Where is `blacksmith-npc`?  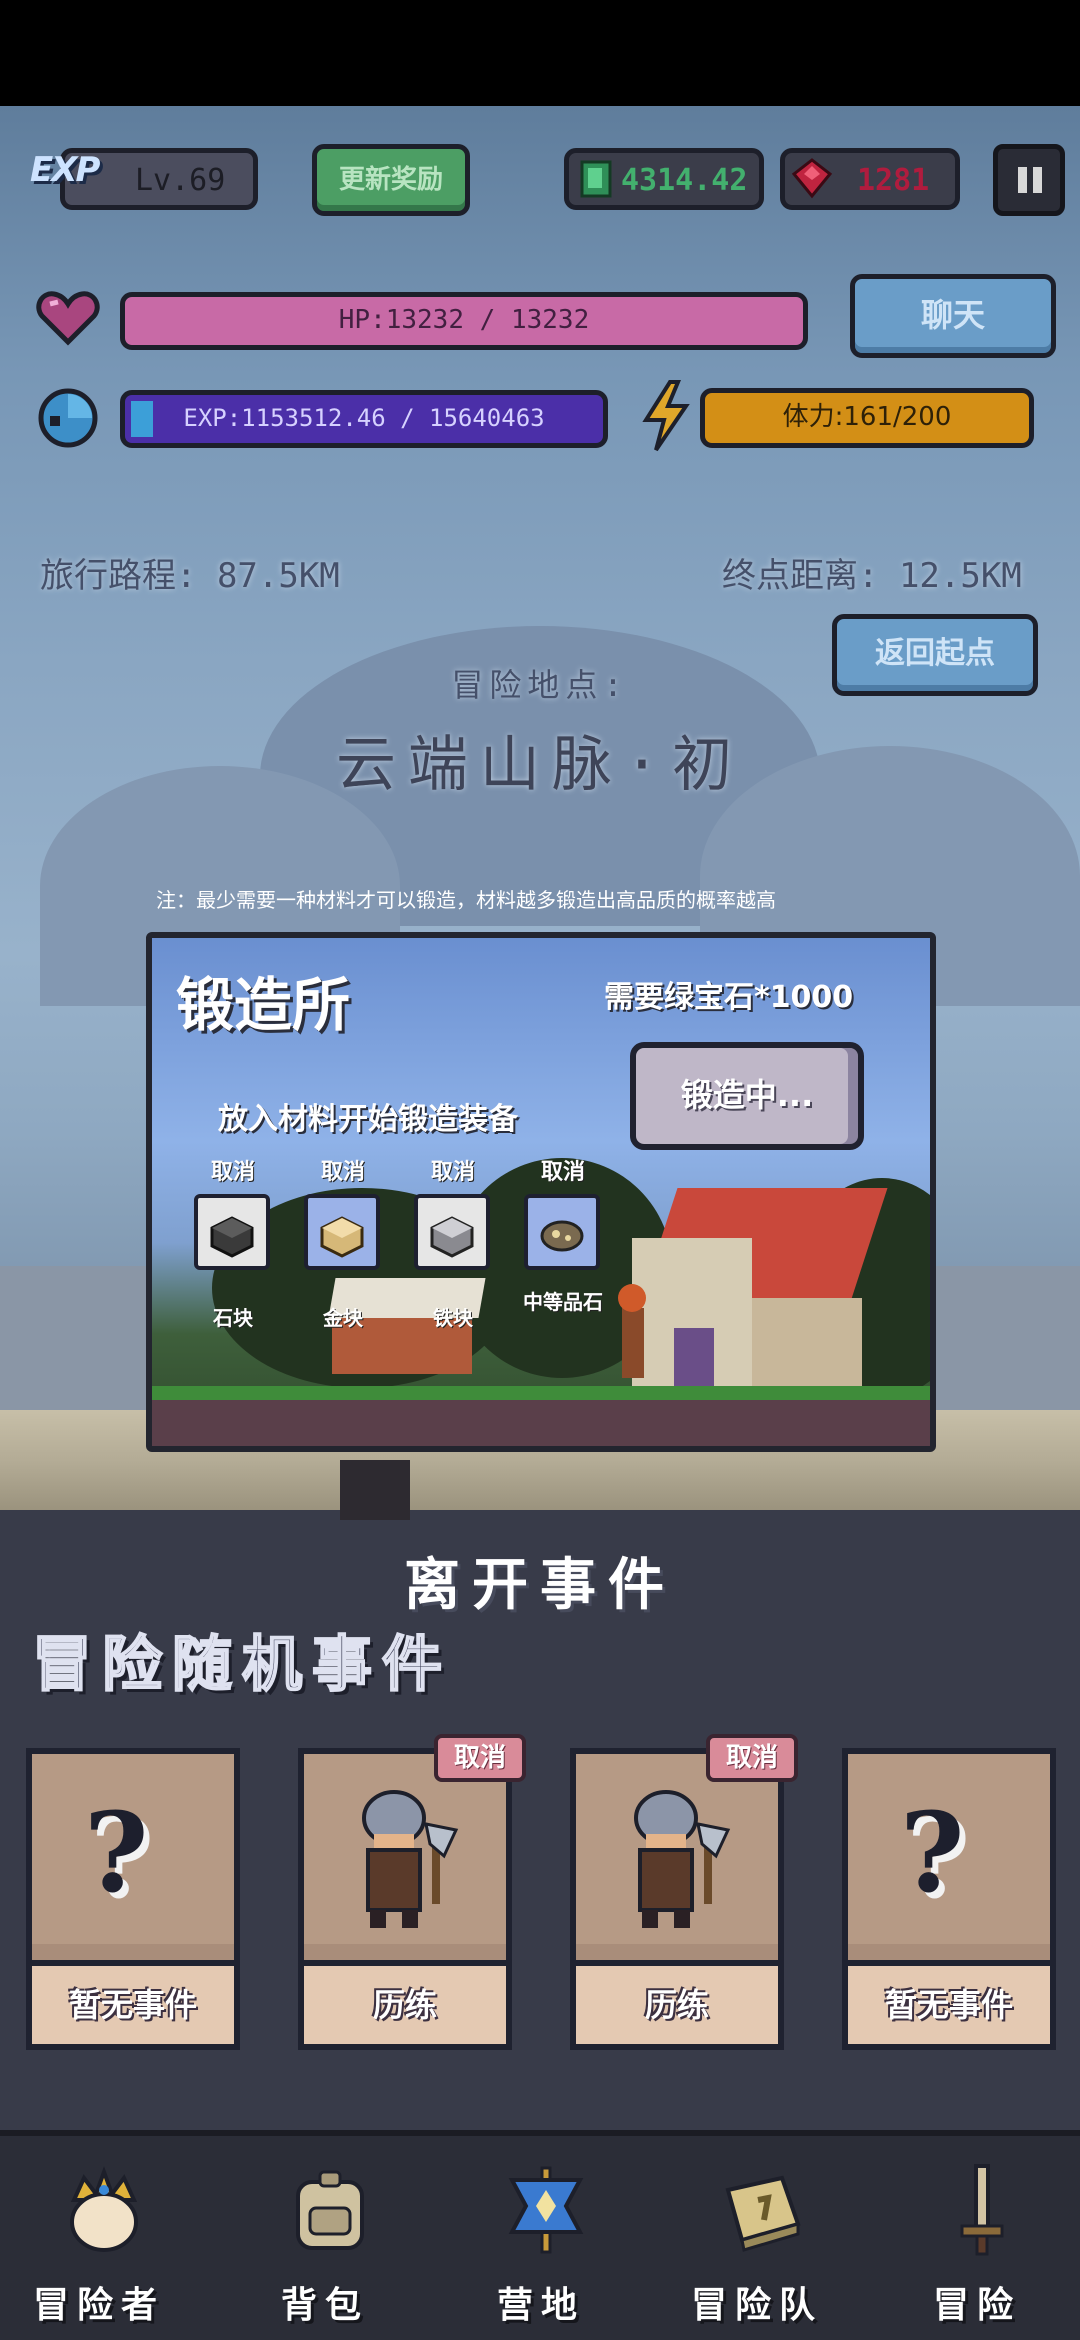 blacksmith-npc is located at coordinates (633, 1343).